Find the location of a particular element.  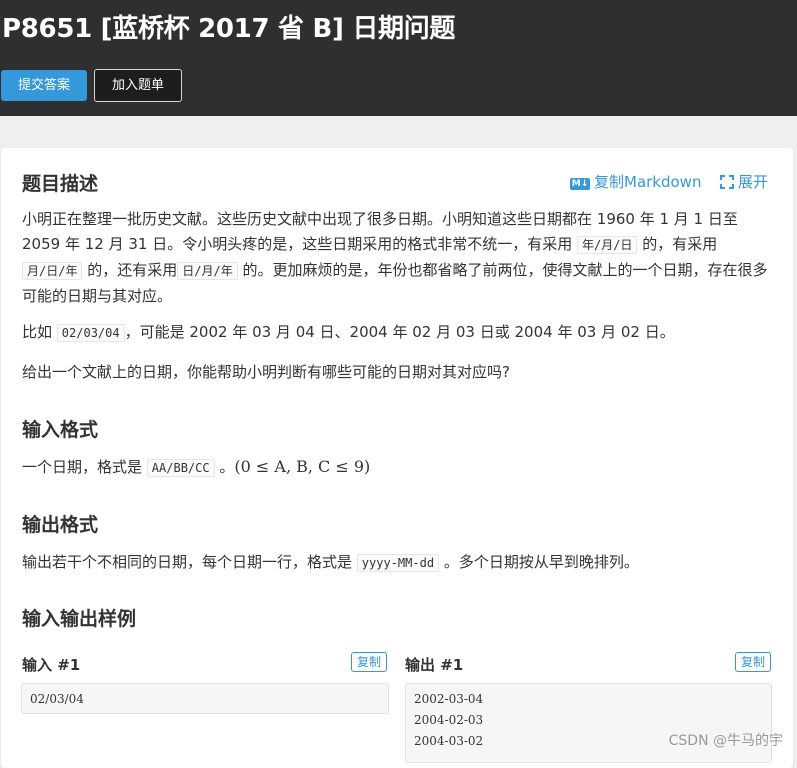

submit-answer-button: 提交答案 is located at coordinates (44, 85).